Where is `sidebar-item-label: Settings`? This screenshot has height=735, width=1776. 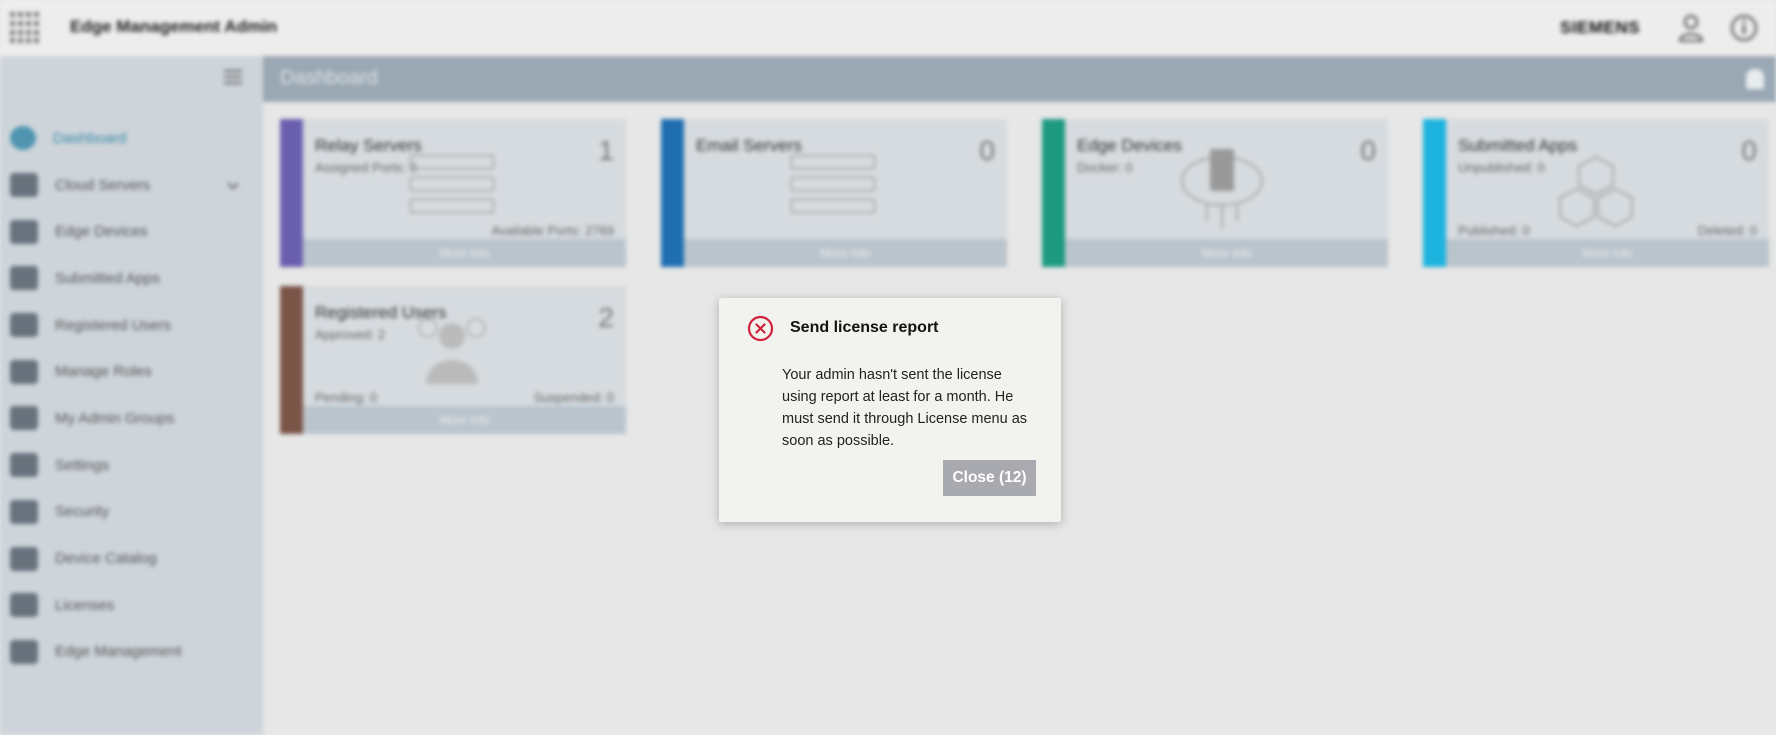 sidebar-item-label: Settings is located at coordinates (82, 465).